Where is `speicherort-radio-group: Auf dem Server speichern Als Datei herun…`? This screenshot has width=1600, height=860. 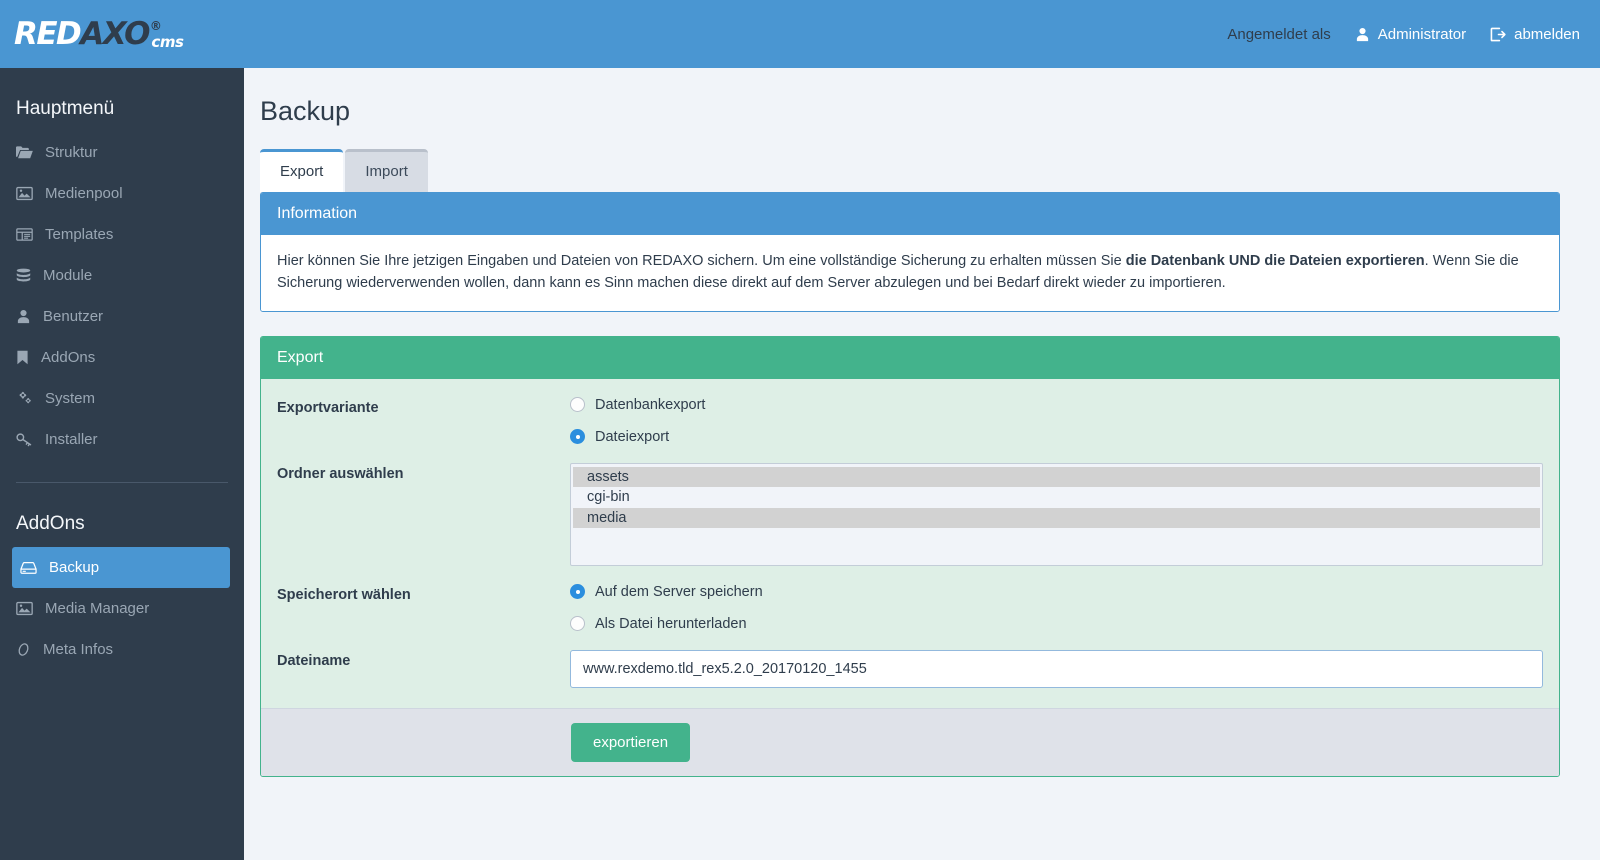
speicherort-radio-group: Auf dem Server speichern Als Datei herun… is located at coordinates (1056, 608).